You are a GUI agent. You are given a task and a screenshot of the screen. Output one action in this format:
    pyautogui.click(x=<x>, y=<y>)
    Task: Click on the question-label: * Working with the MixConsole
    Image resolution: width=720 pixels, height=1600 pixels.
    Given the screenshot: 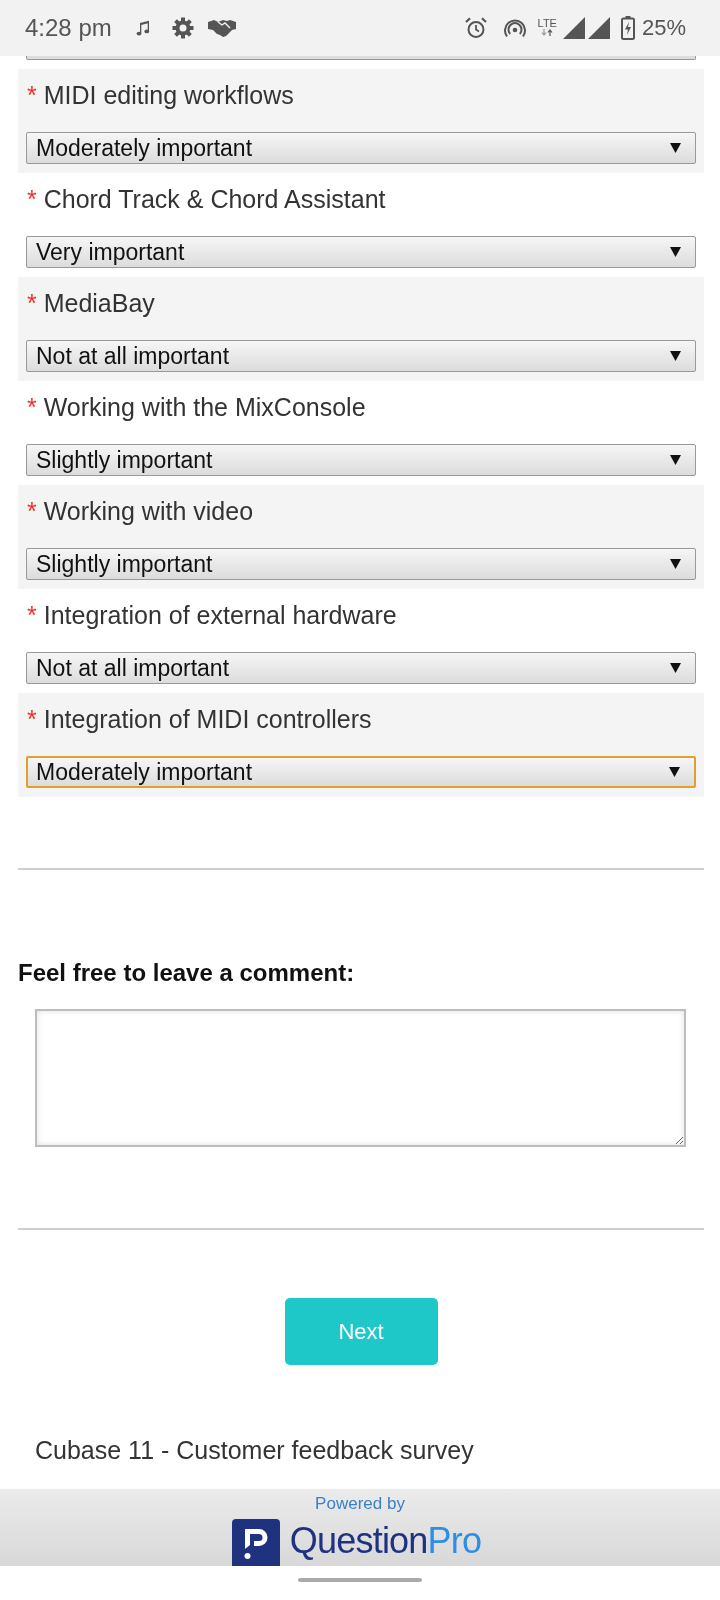 What is the action you would take?
    pyautogui.click(x=196, y=407)
    